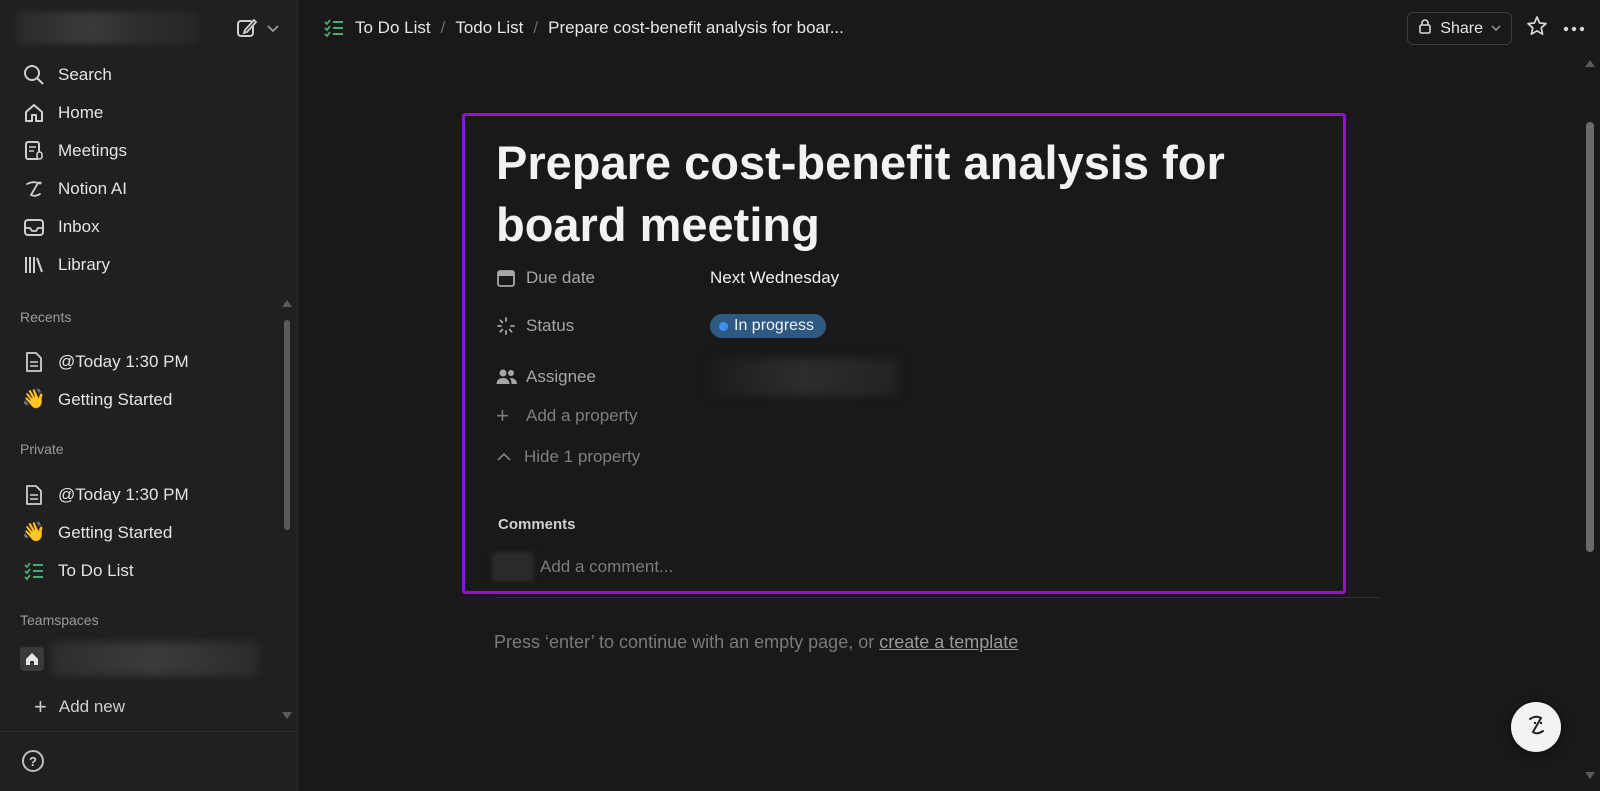 This screenshot has width=1600, height=791. Describe the element at coordinates (1425, 28) in the screenshot. I see `lock-icon` at that location.